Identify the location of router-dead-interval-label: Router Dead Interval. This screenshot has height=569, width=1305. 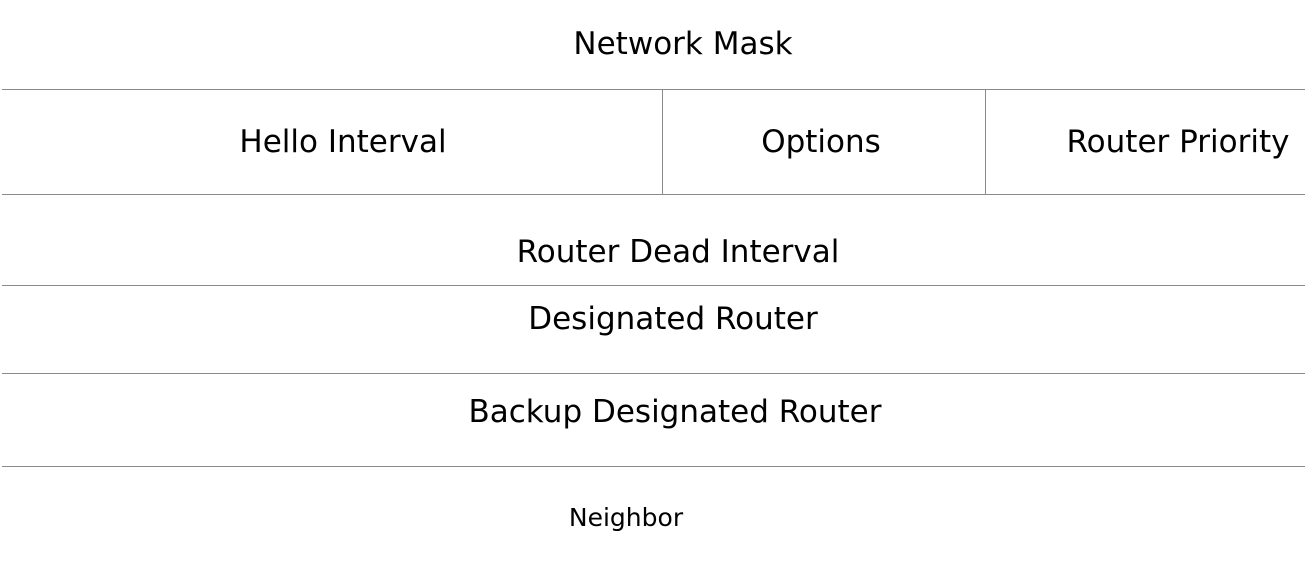
(678, 252).